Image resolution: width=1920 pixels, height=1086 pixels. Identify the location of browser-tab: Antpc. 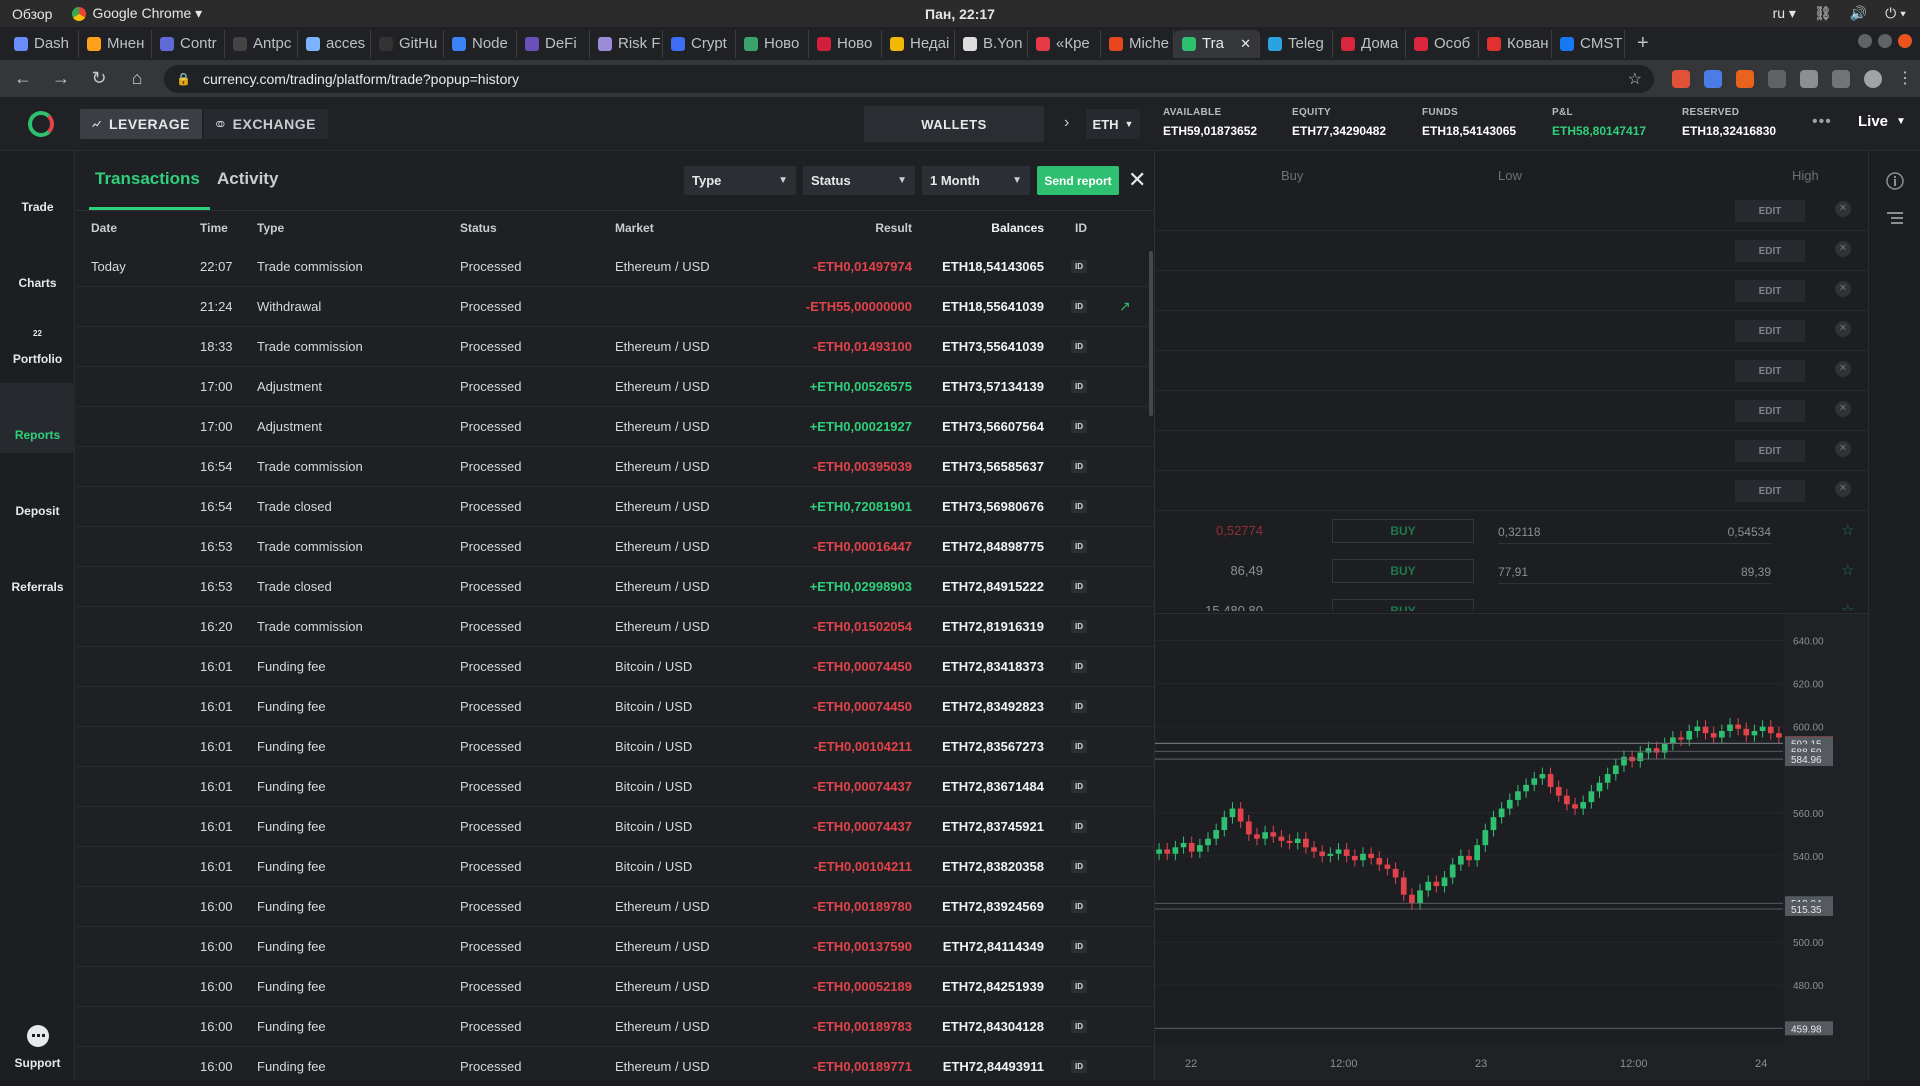
(261, 43).